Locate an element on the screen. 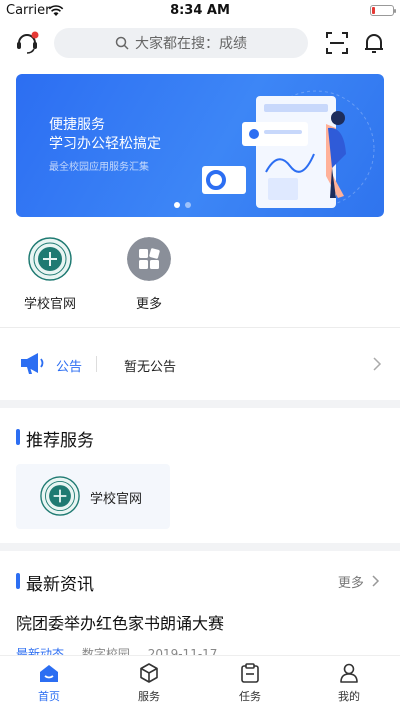  customer-service-icon is located at coordinates (27, 43).